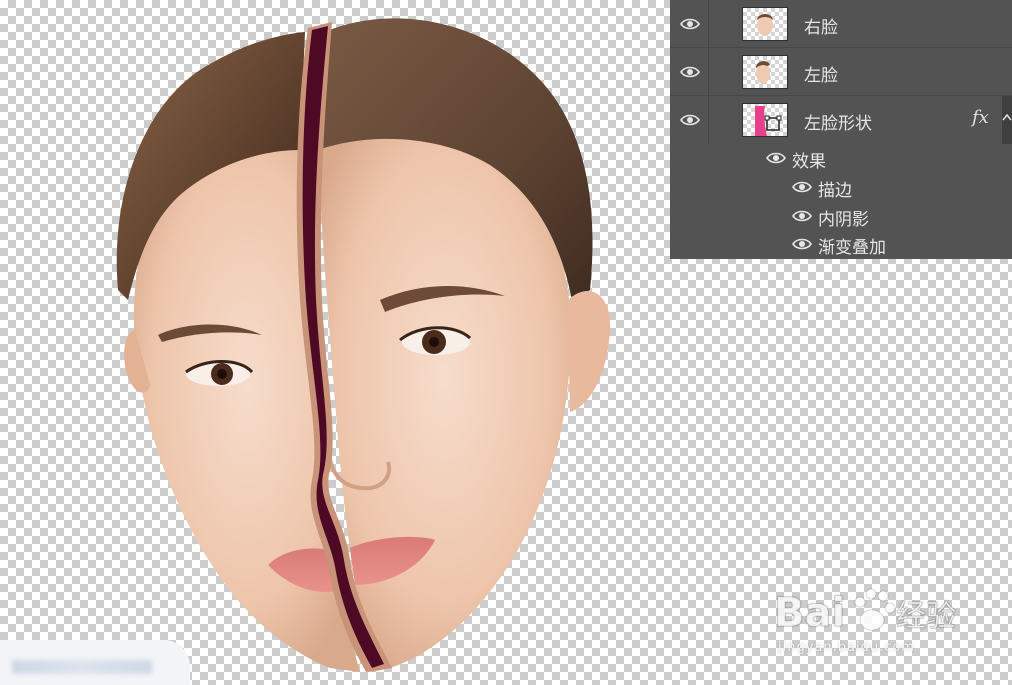 The image size is (1012, 685). I want to click on layers-panel: 右脸 左脸 左脸形状 fx 效果 描边 内阴影 渐变叠加, so click(841, 129).